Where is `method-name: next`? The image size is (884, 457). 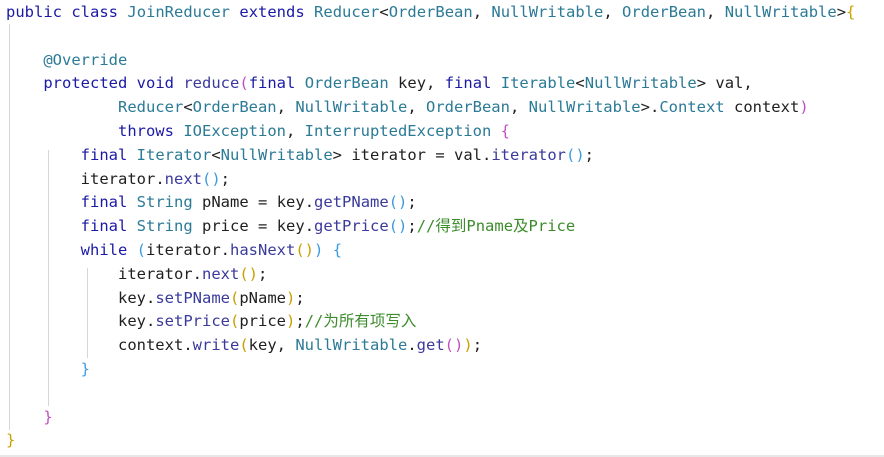 method-name: next is located at coordinates (183, 178).